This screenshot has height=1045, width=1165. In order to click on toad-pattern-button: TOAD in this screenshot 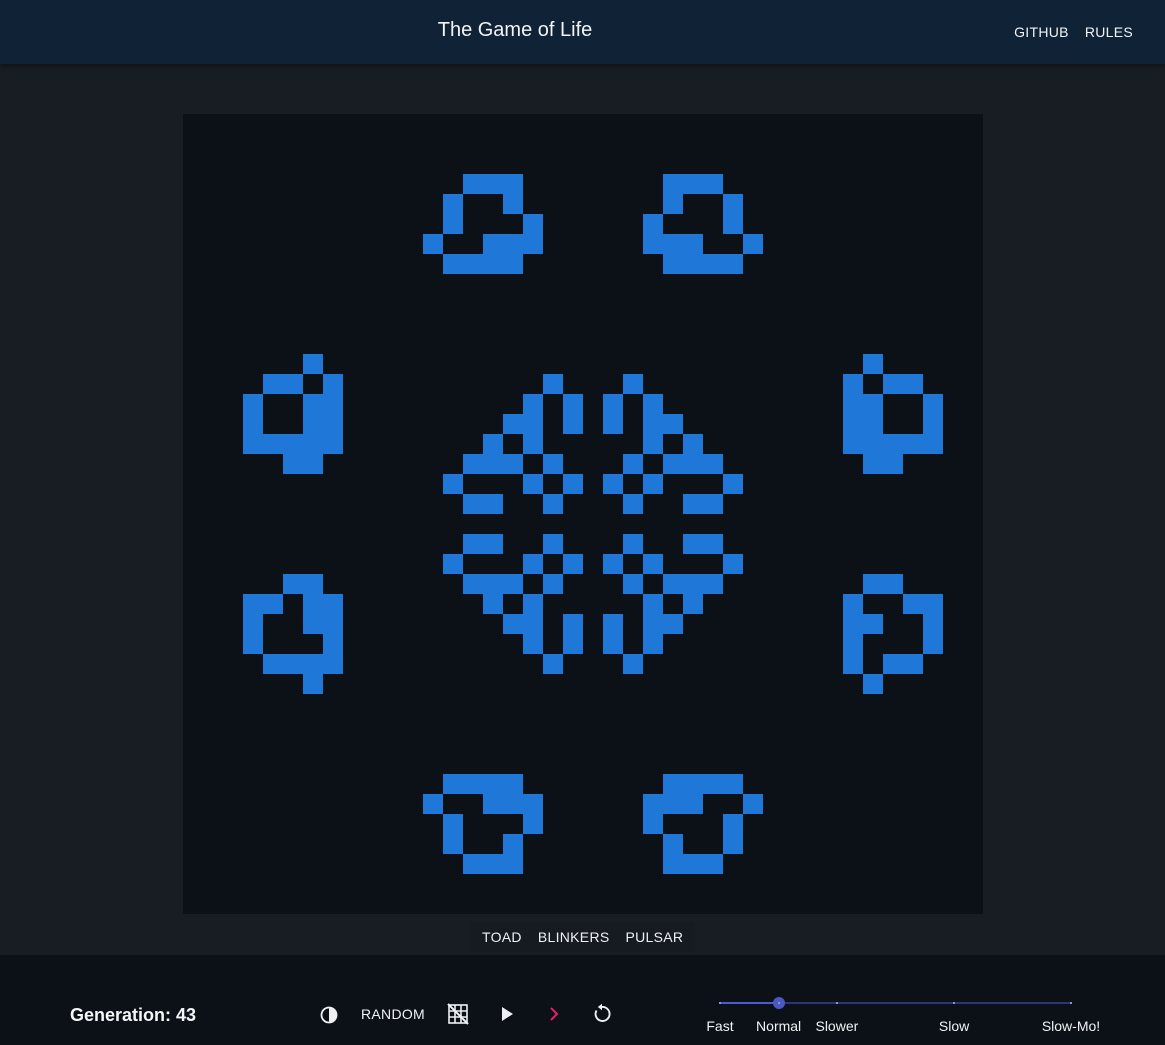, I will do `click(502, 937)`.